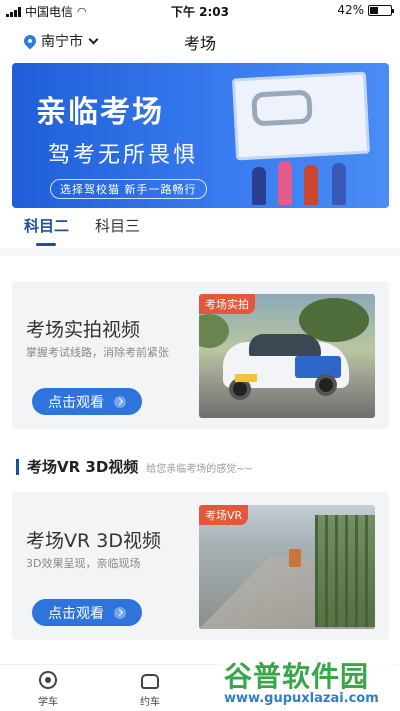 The image size is (400, 711). What do you see at coordinates (282, 108) in the screenshot?
I see `banner-track-illustration` at bounding box center [282, 108].